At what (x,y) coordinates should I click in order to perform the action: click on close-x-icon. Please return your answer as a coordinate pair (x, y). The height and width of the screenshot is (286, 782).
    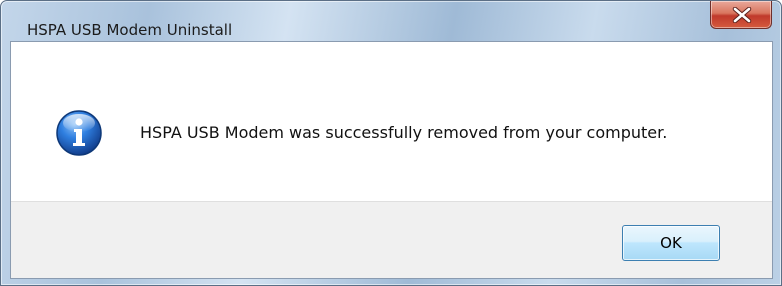
    Looking at the image, I should click on (742, 15).